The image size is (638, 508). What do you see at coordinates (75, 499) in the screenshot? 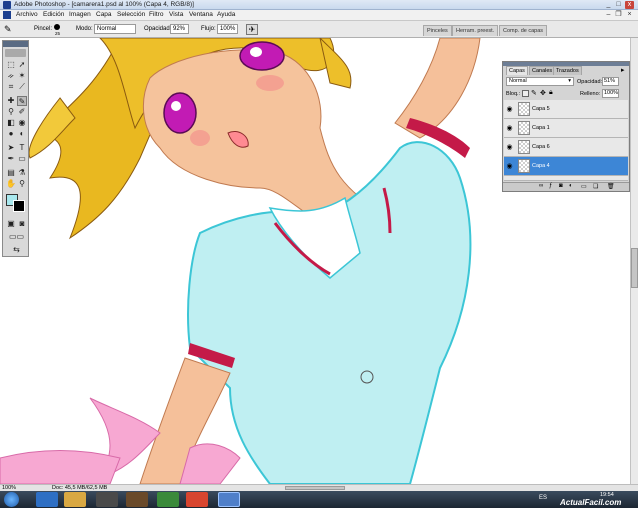
I see `file-explorer-icon` at bounding box center [75, 499].